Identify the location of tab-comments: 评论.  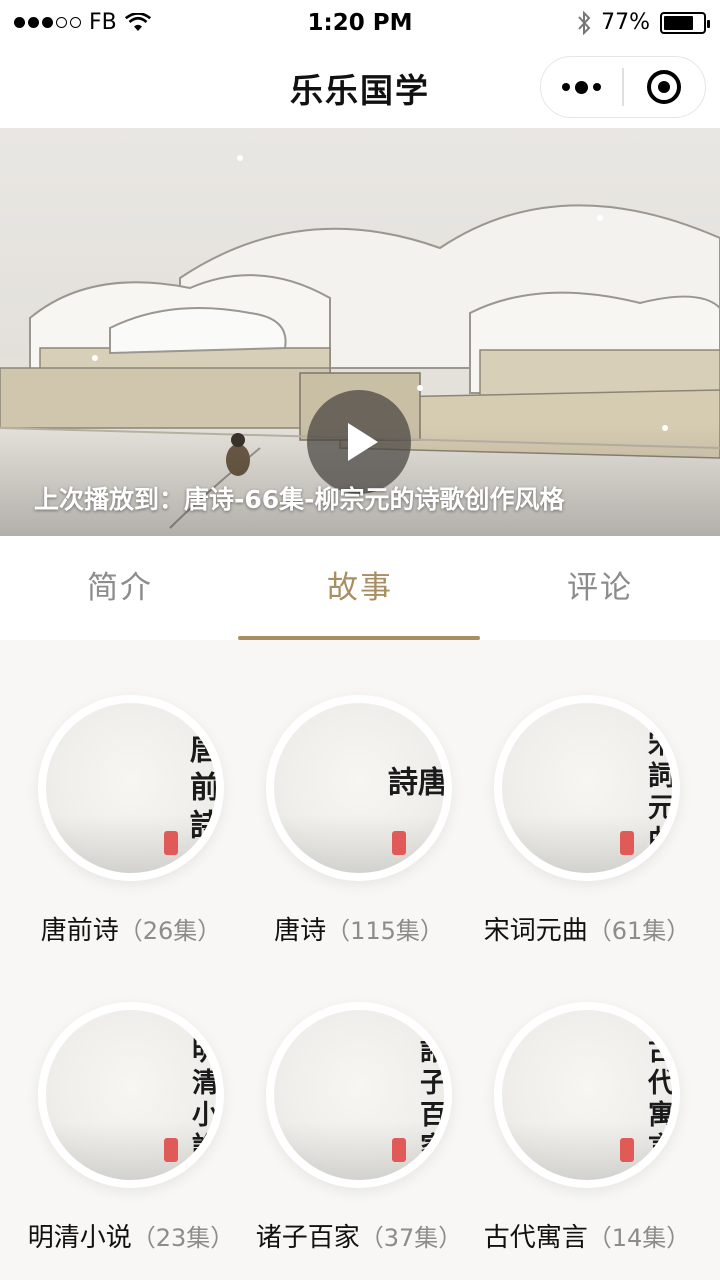
(600, 588).